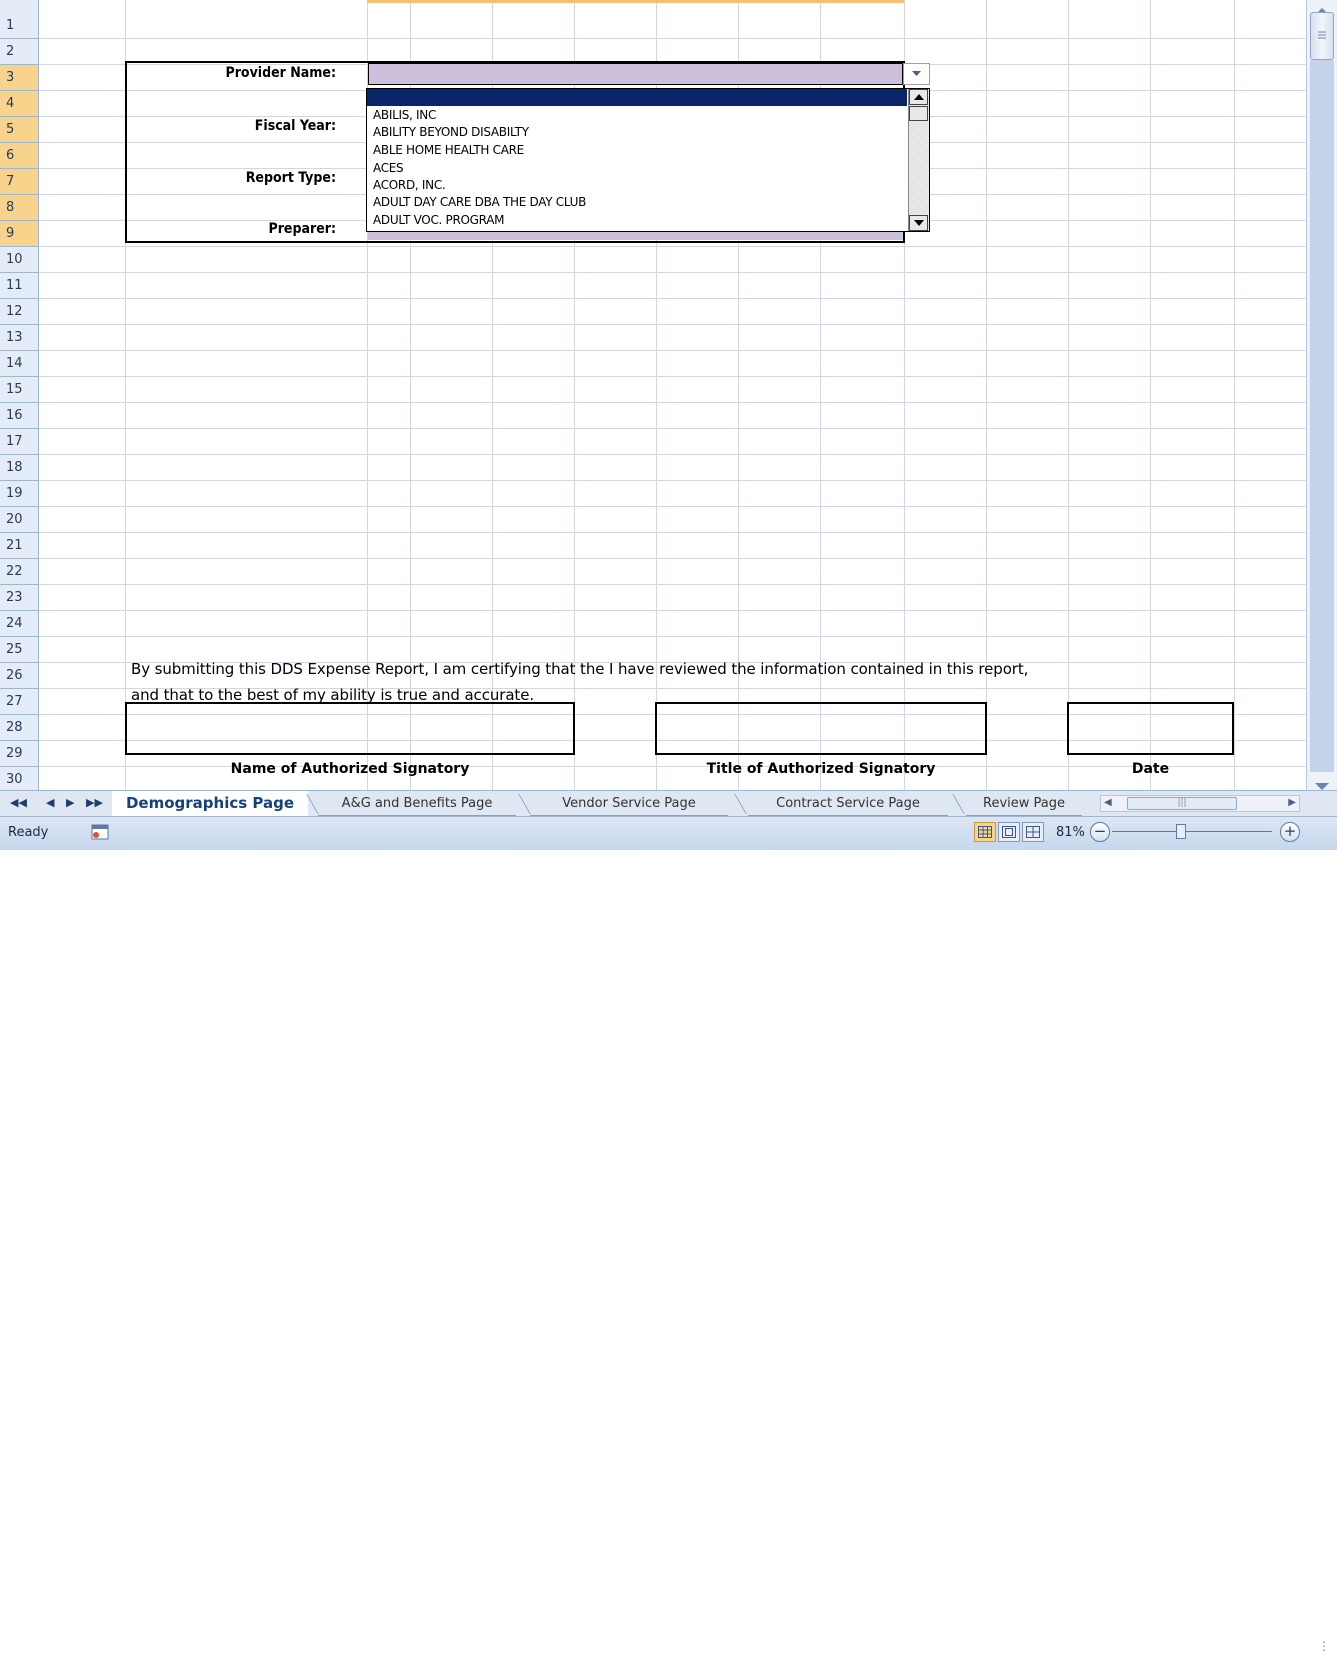  What do you see at coordinates (918, 160) in the screenshot?
I see `dropdown-scrollbar` at bounding box center [918, 160].